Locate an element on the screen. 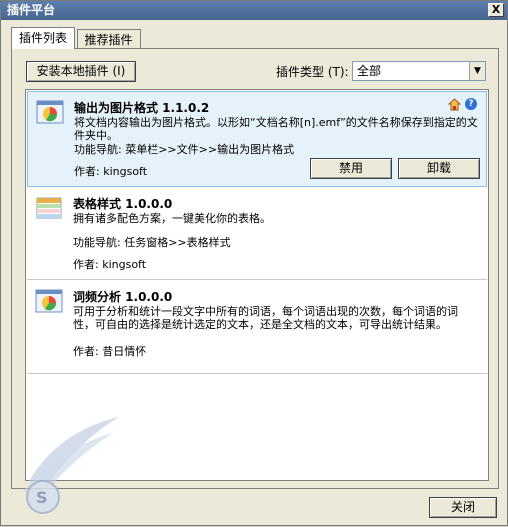 The image size is (508, 527). plugin-description: 拥有诸多配色方案，一键美化你的表格。 is located at coordinates (172, 218).